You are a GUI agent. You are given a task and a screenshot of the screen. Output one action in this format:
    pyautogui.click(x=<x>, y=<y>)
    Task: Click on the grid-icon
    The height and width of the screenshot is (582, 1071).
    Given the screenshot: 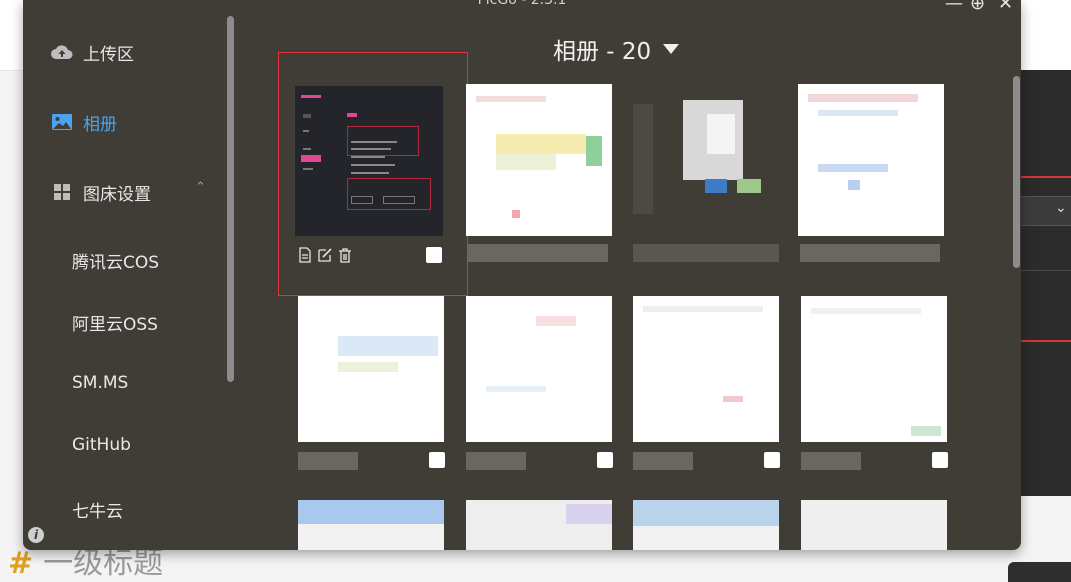 What is the action you would take?
    pyautogui.click(x=62, y=192)
    